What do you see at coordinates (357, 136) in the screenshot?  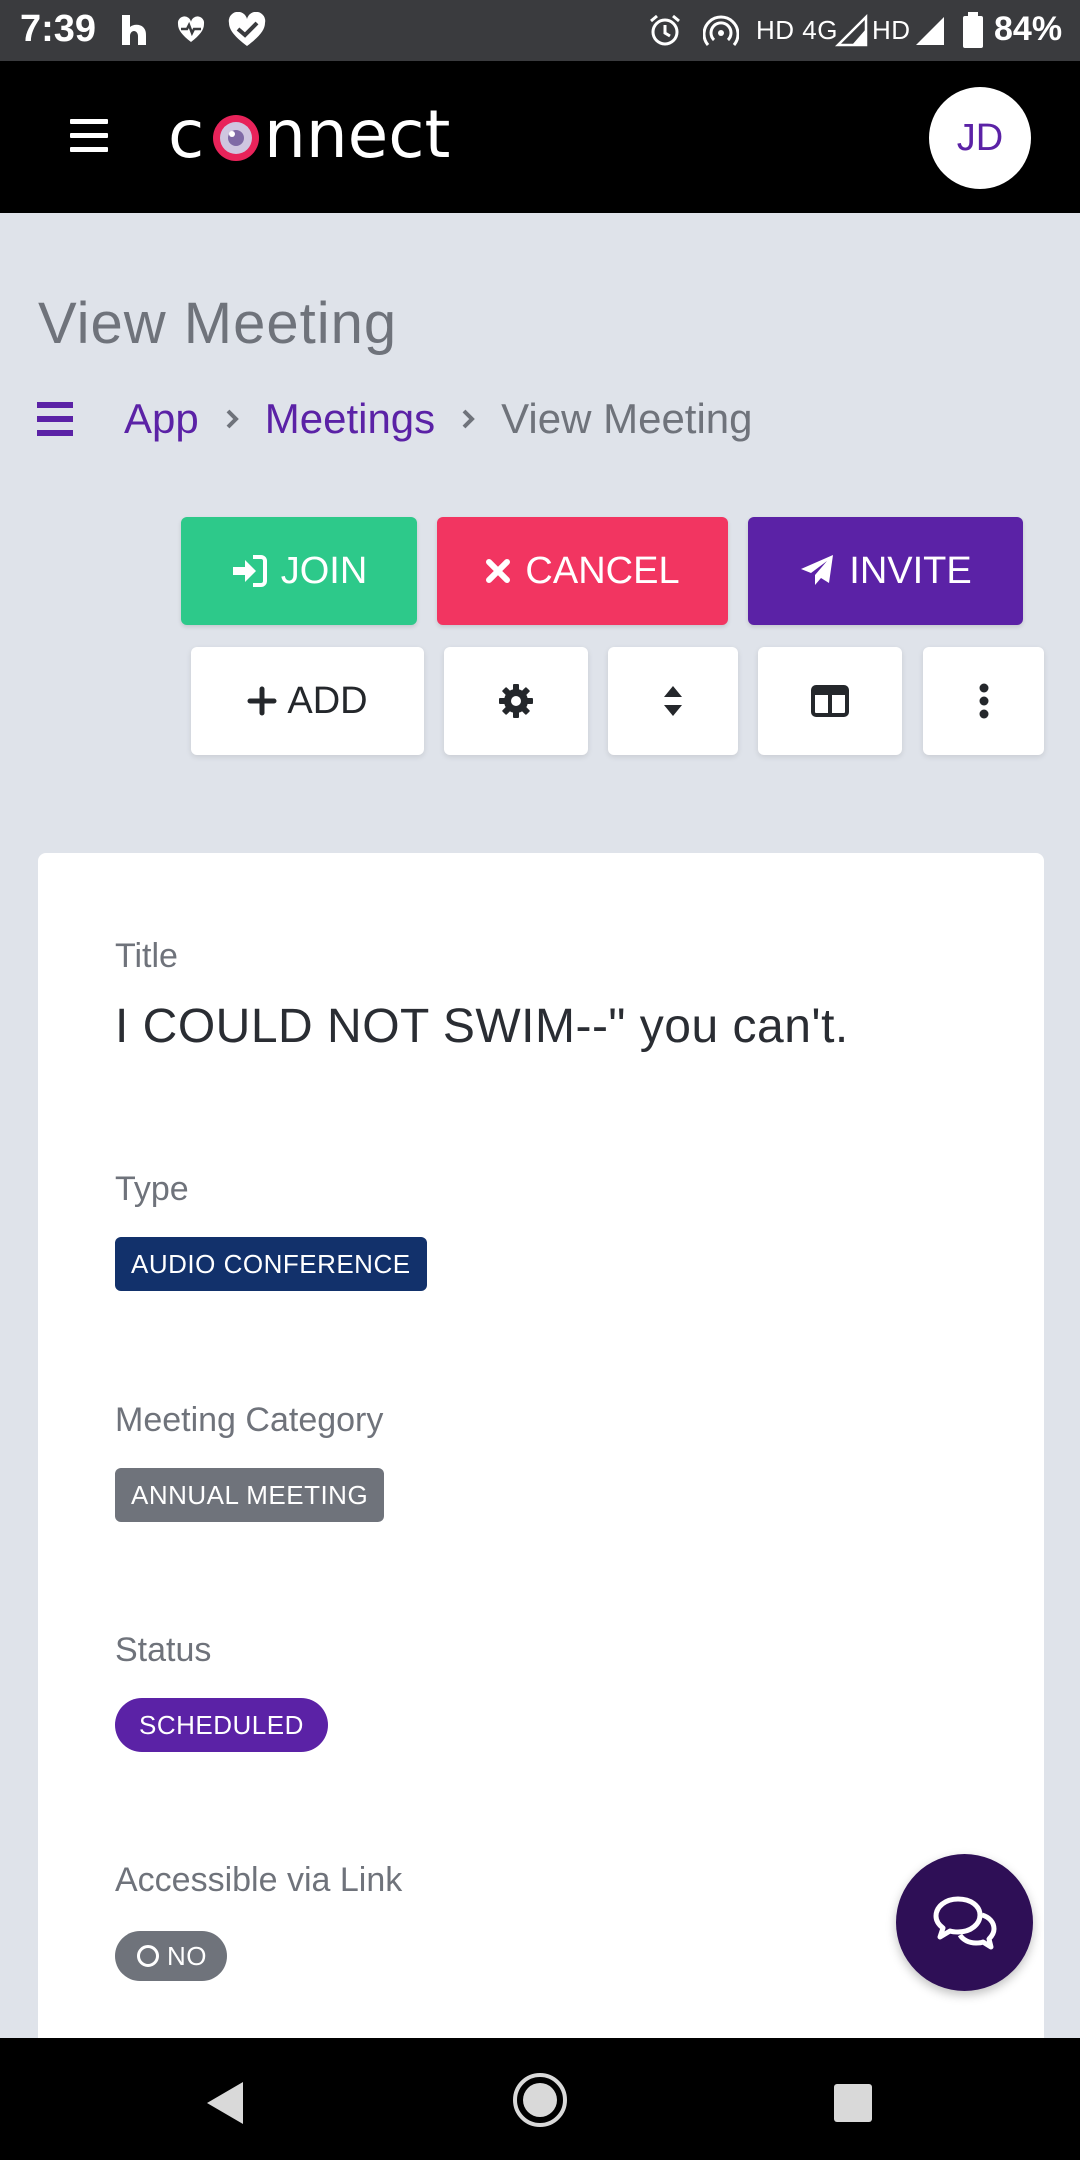 I see `svg-text: nnect` at bounding box center [357, 136].